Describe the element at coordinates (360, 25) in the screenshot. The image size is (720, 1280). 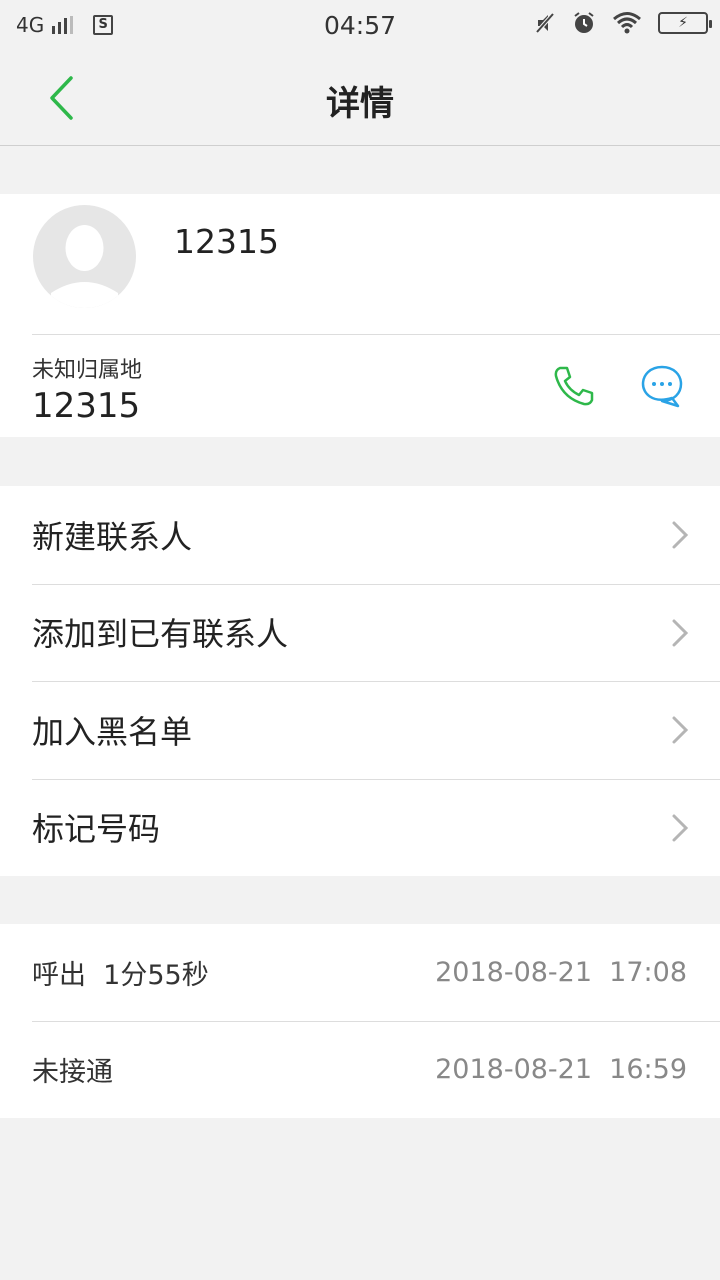
I see `status-bar: 4G S 04:57 ⚡` at that location.